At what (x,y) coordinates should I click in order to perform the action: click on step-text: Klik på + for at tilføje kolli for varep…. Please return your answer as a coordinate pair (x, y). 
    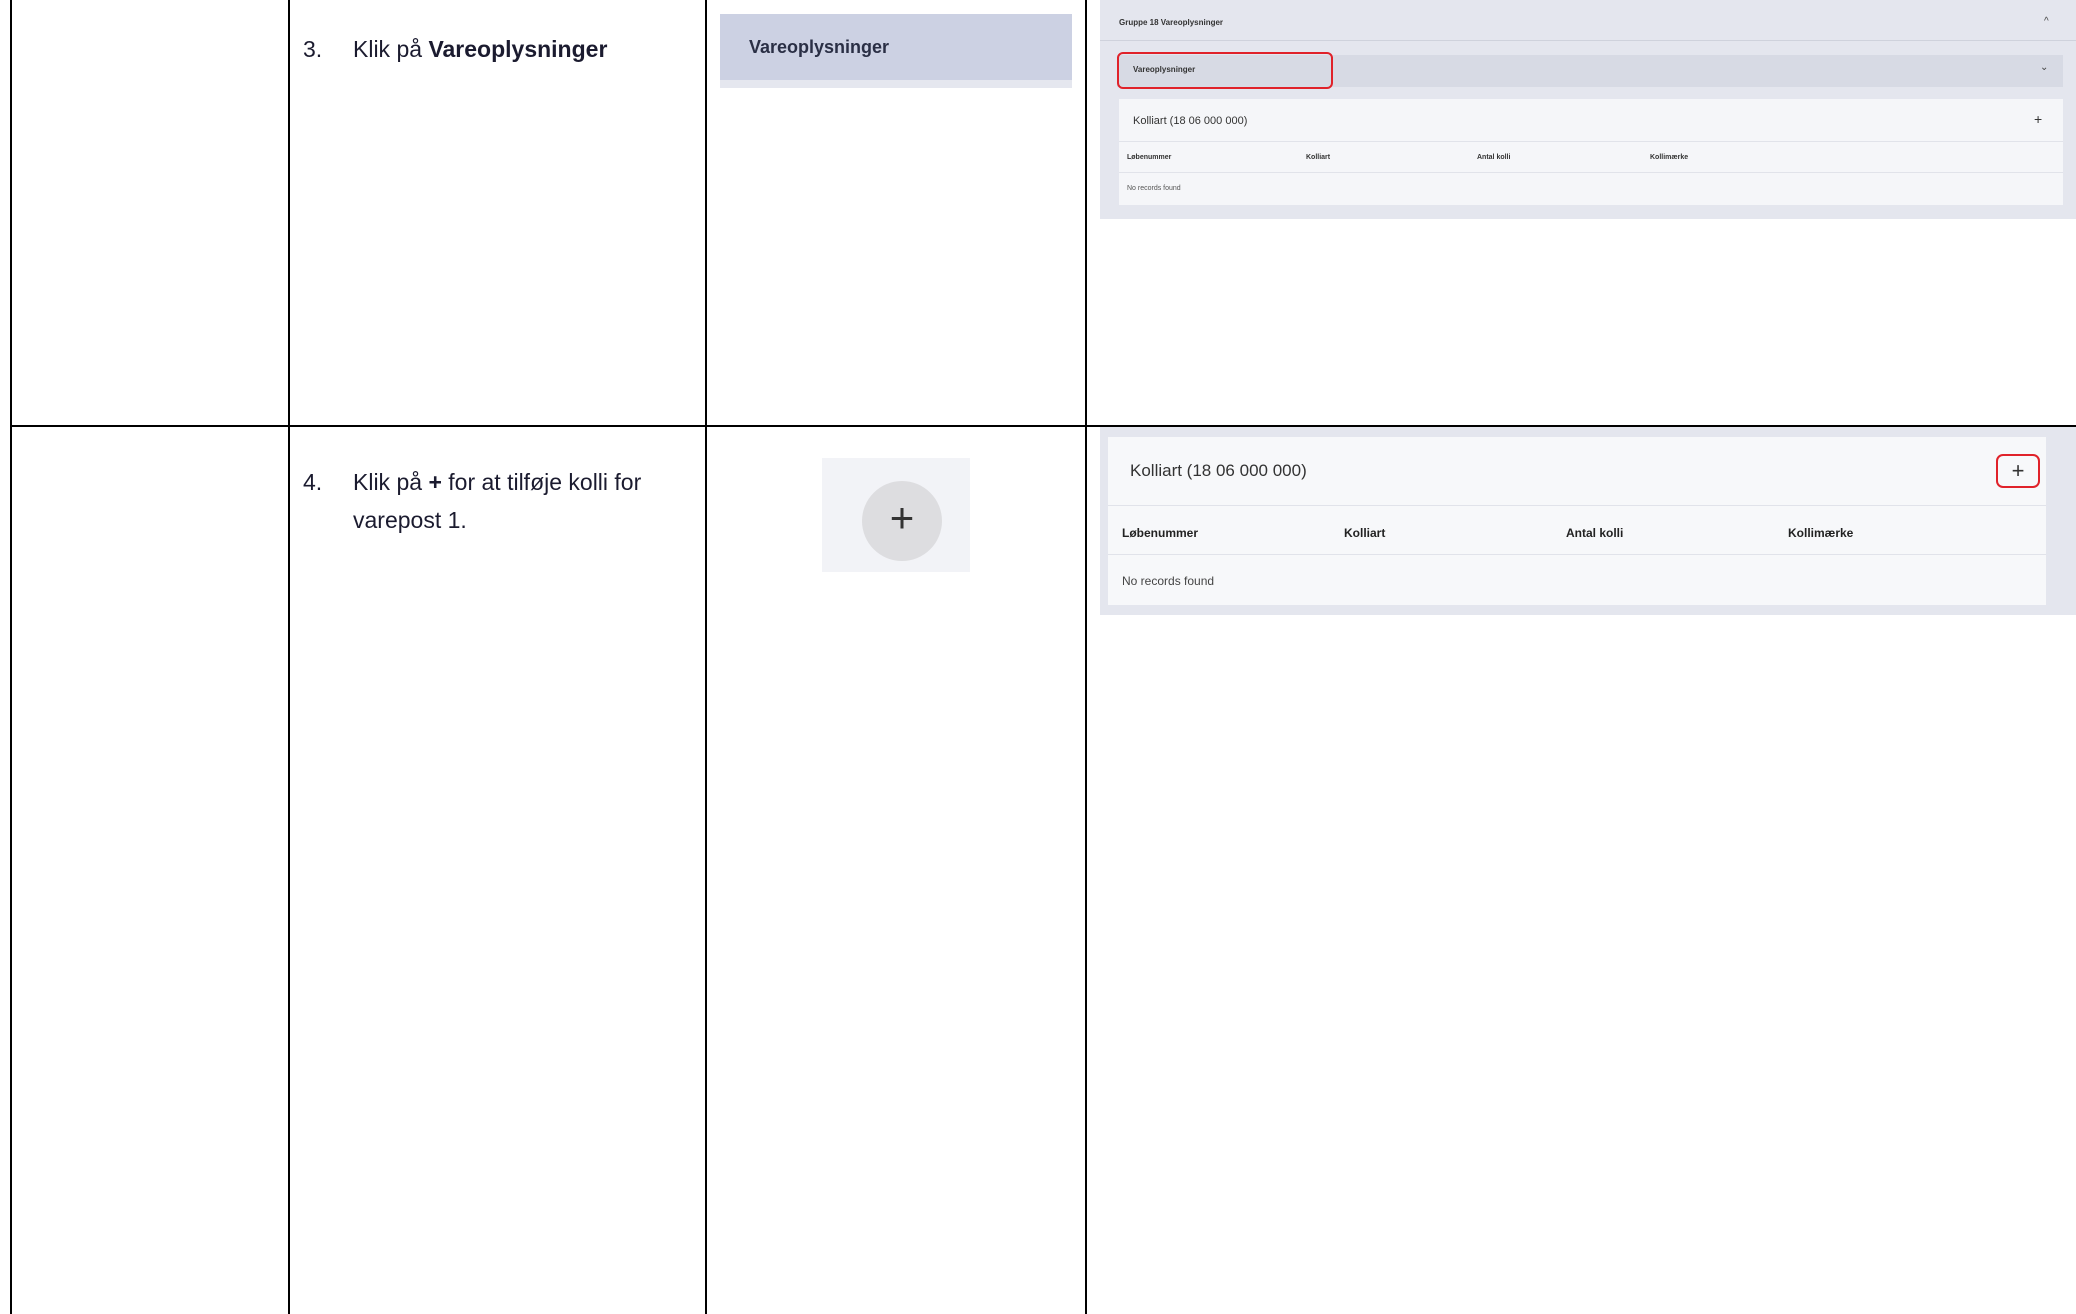
    Looking at the image, I should click on (497, 501).